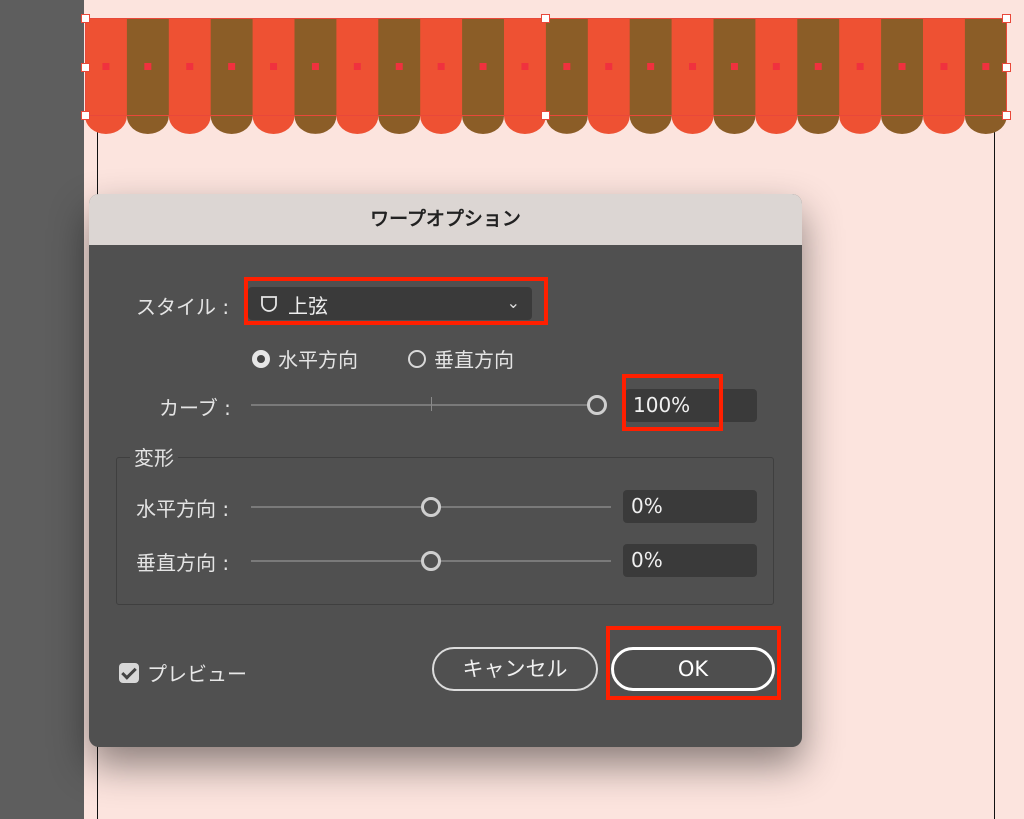  I want to click on vertical-distortion-value-field: 0%, so click(690, 560).